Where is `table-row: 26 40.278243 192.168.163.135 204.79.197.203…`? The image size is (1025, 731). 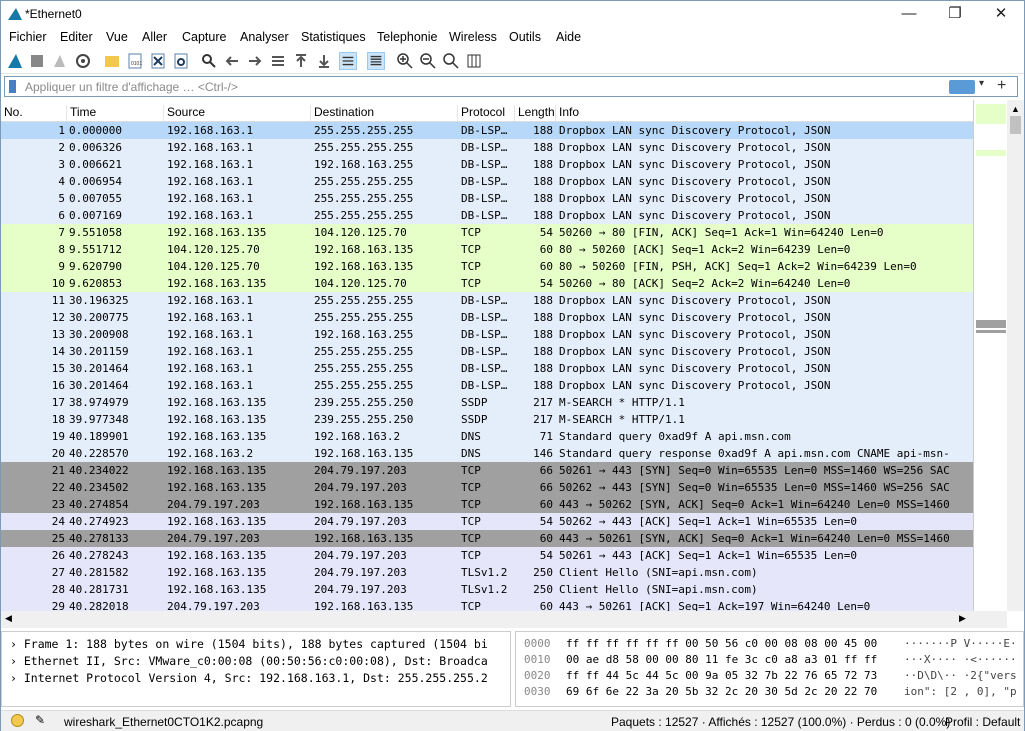 table-row: 26 40.278243 192.168.163.135 204.79.197.203… is located at coordinates (487, 555).